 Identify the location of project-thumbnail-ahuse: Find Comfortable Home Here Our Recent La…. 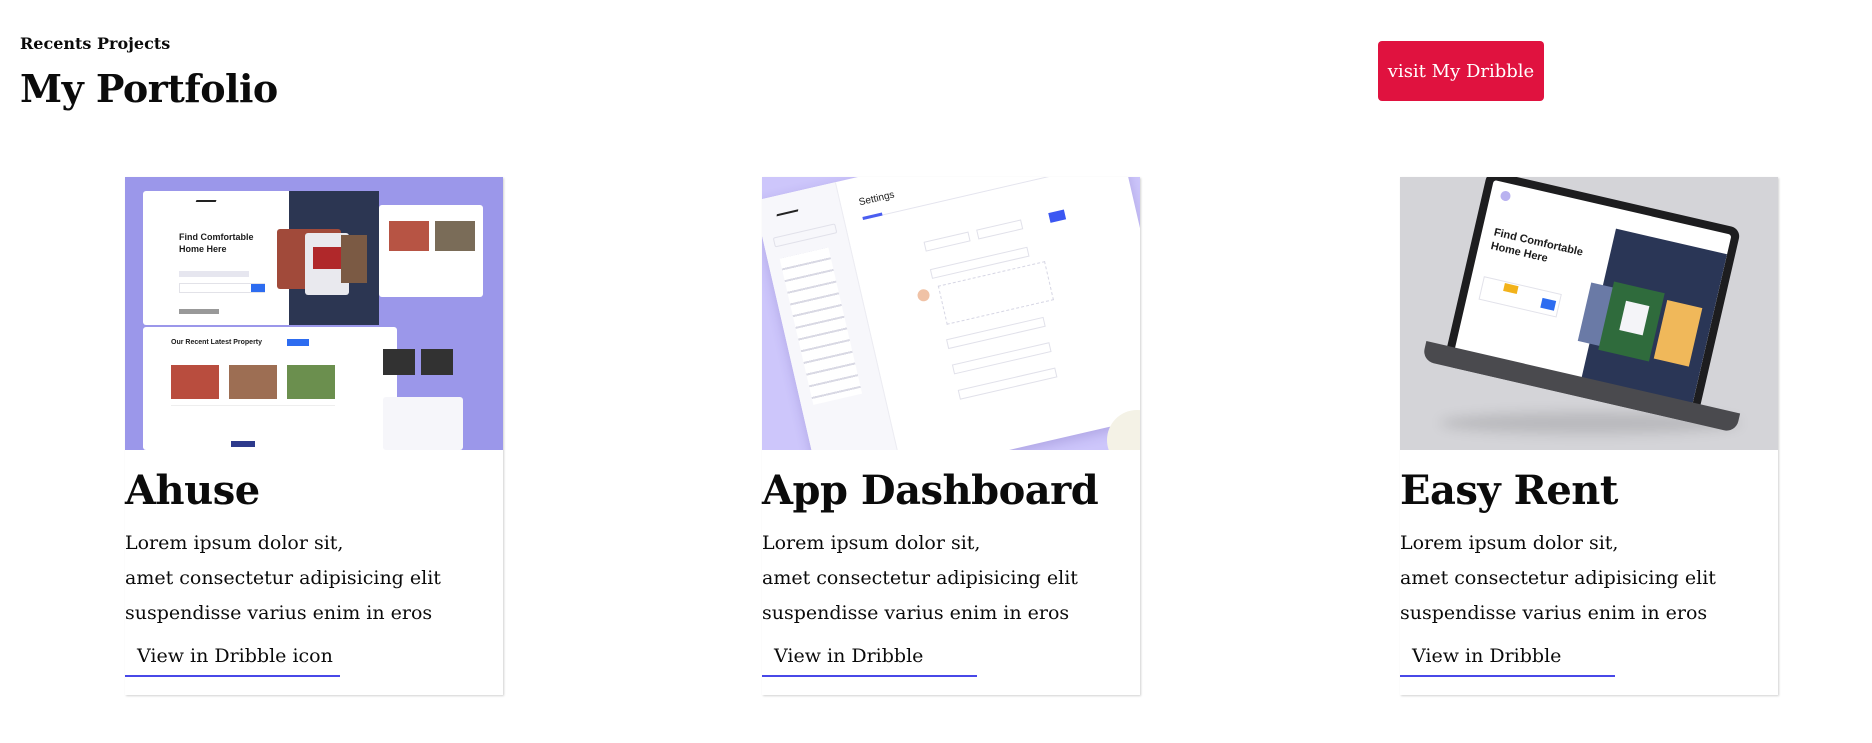
(314, 313).